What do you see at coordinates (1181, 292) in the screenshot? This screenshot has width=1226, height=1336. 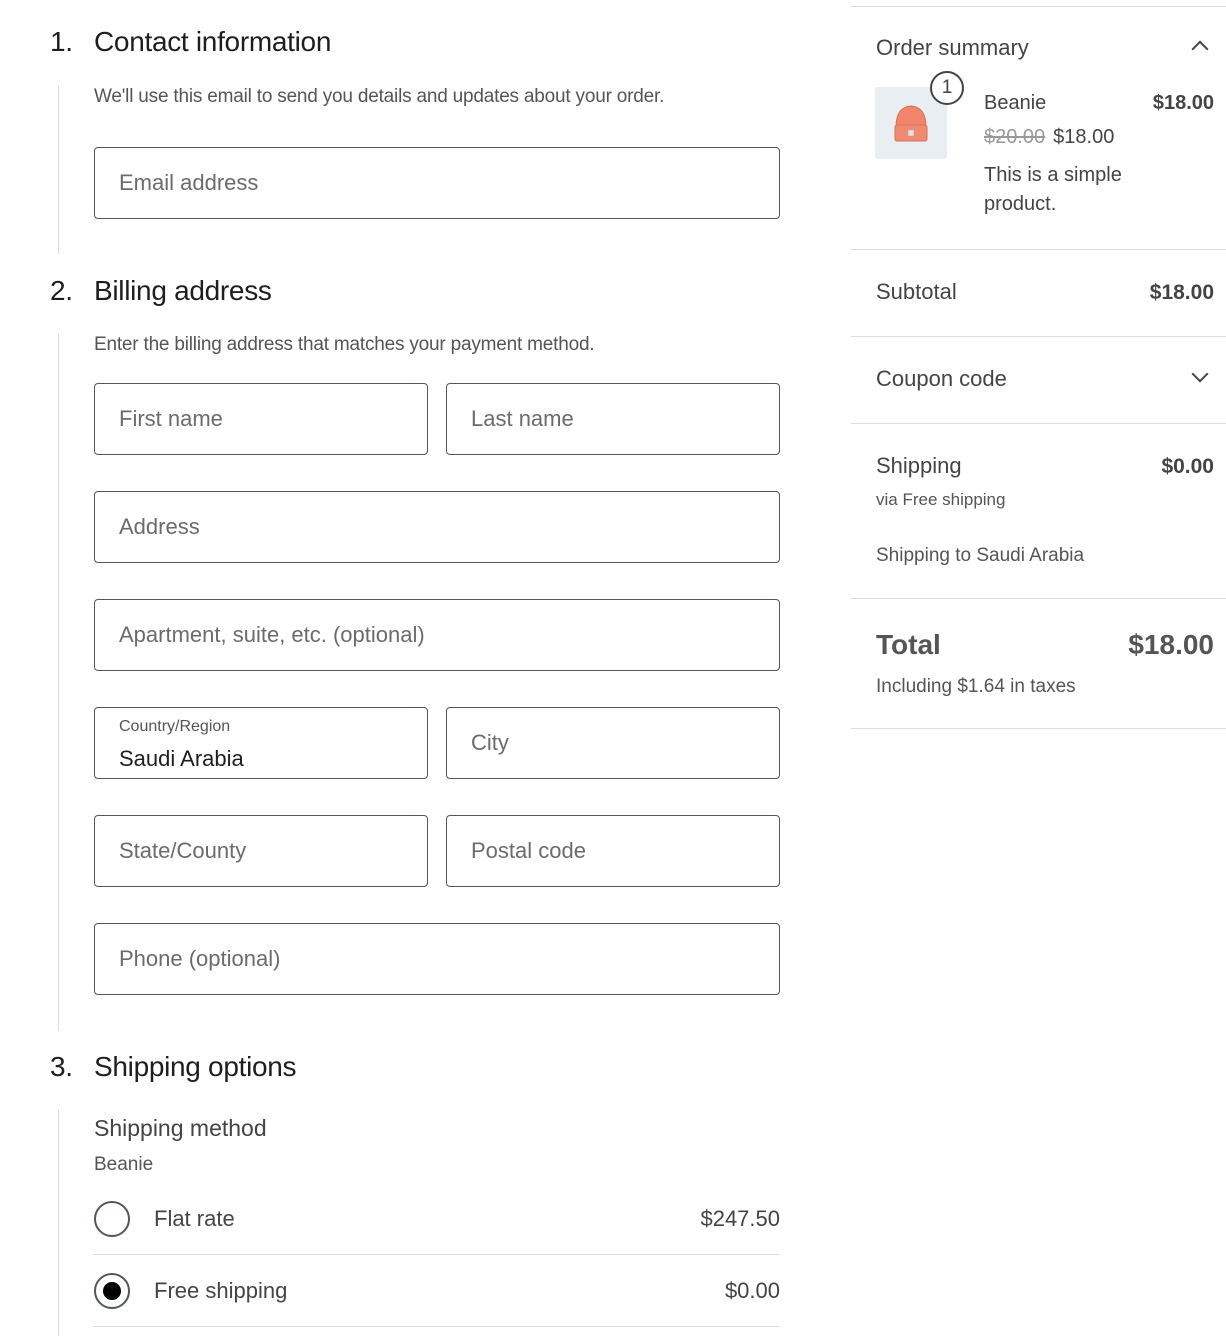 I see `subtotal-value: $18.00` at bounding box center [1181, 292].